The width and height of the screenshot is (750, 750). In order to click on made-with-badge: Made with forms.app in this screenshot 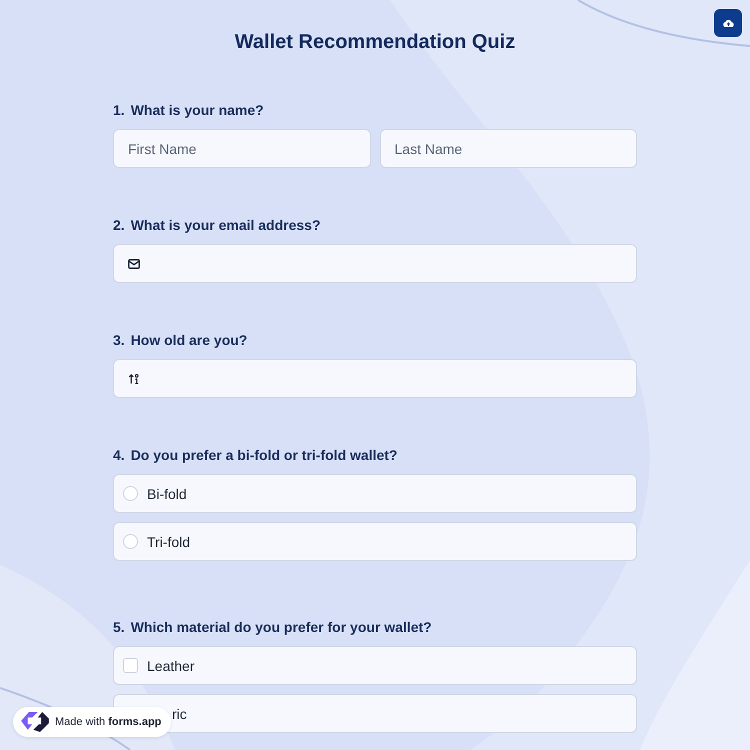, I will do `click(92, 722)`.